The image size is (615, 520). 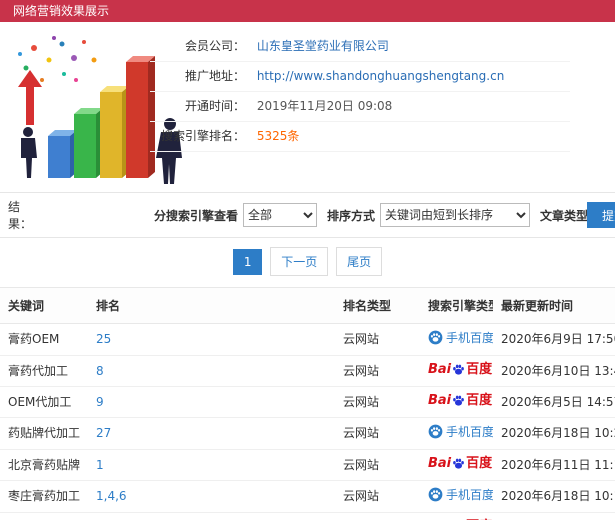 I want to click on table-row: 枣庄膏药加工 1,4,6 云网站 手机百度2020年6月18日 10:19, so click(x=307, y=496).